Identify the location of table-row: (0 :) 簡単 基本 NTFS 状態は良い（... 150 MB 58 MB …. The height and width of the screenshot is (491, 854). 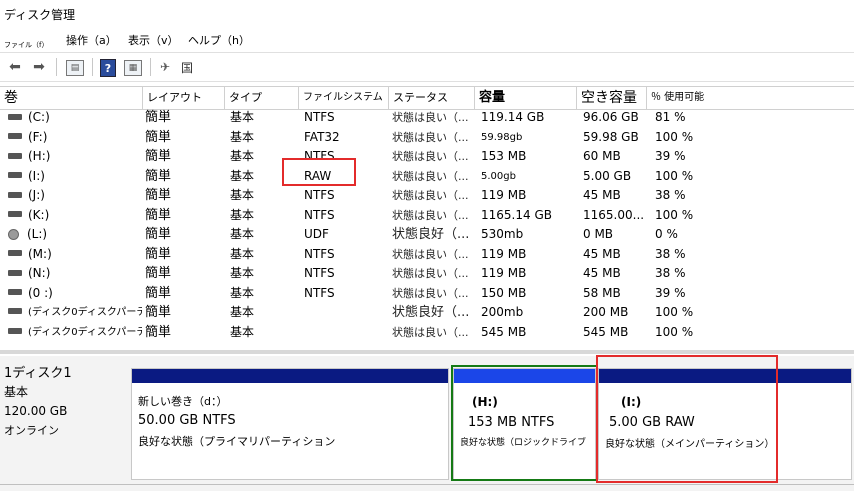
(427, 294).